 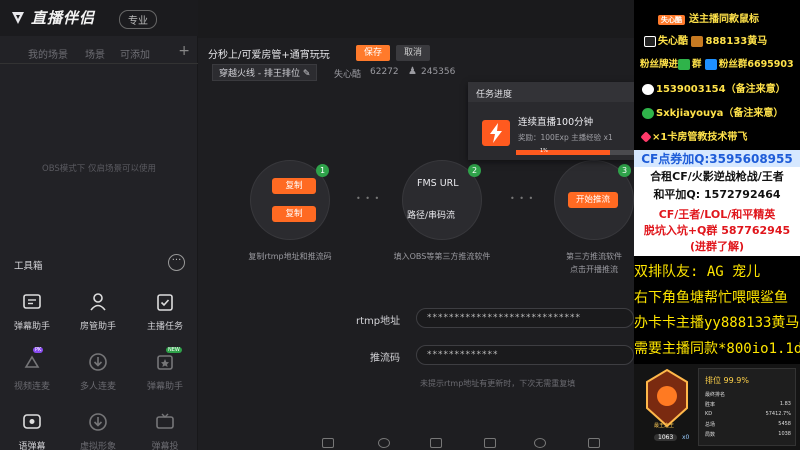 What do you see at coordinates (563, 152) in the screenshot?
I see `task-progress-fill` at bounding box center [563, 152].